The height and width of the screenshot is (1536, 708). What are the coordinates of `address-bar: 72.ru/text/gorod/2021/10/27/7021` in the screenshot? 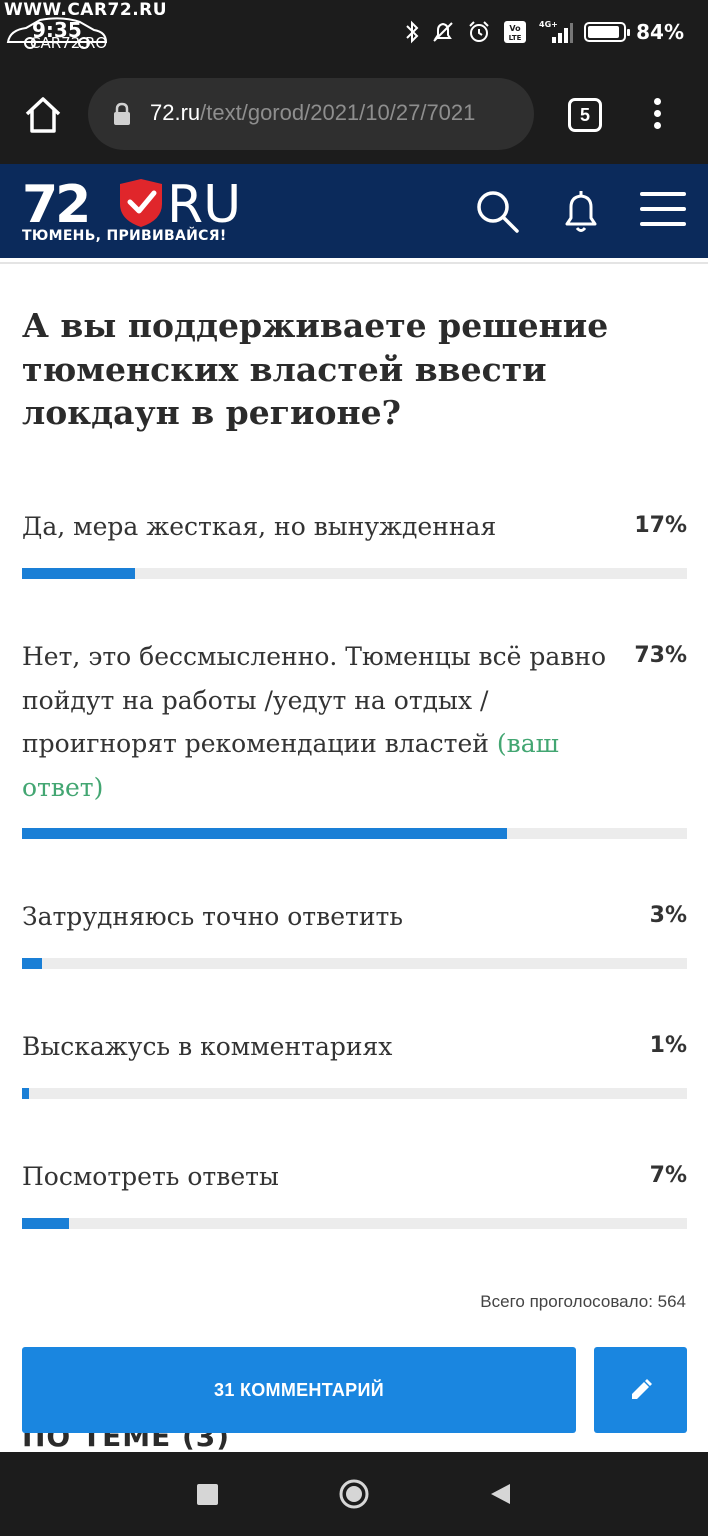 It's located at (311, 114).